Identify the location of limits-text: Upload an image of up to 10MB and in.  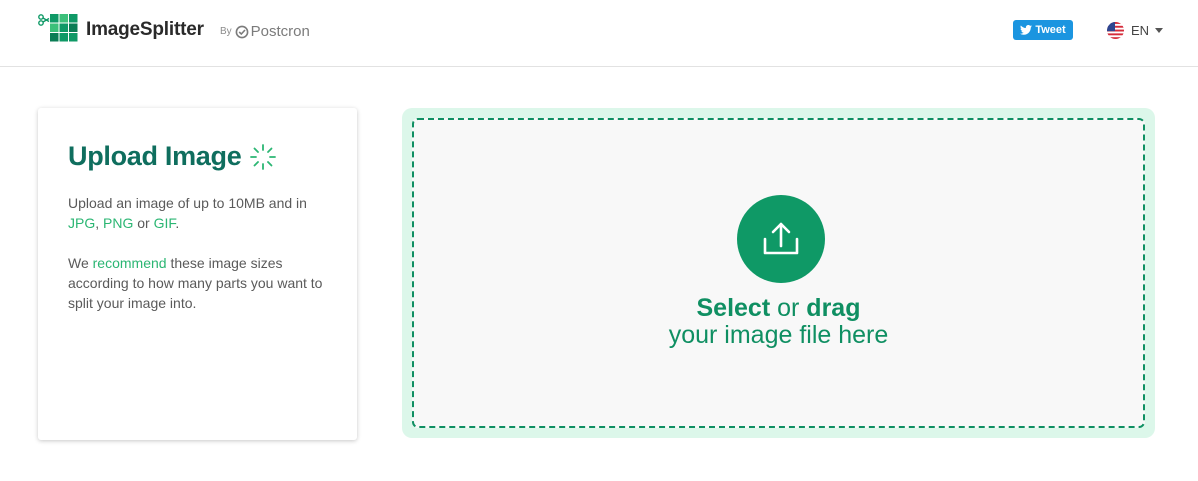
(187, 203).